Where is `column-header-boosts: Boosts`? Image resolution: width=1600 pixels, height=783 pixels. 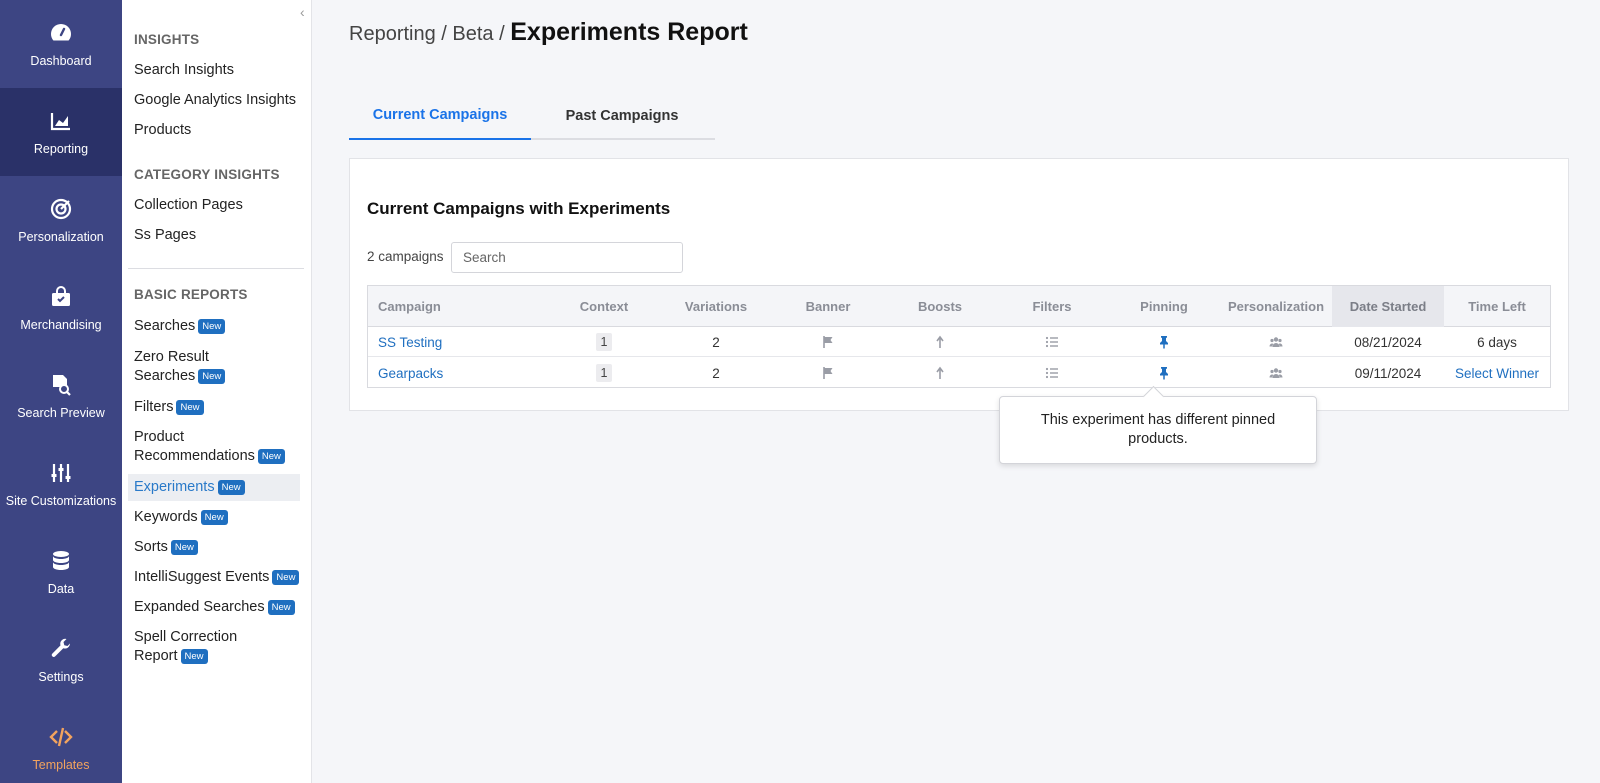
column-header-boosts: Boosts is located at coordinates (940, 306).